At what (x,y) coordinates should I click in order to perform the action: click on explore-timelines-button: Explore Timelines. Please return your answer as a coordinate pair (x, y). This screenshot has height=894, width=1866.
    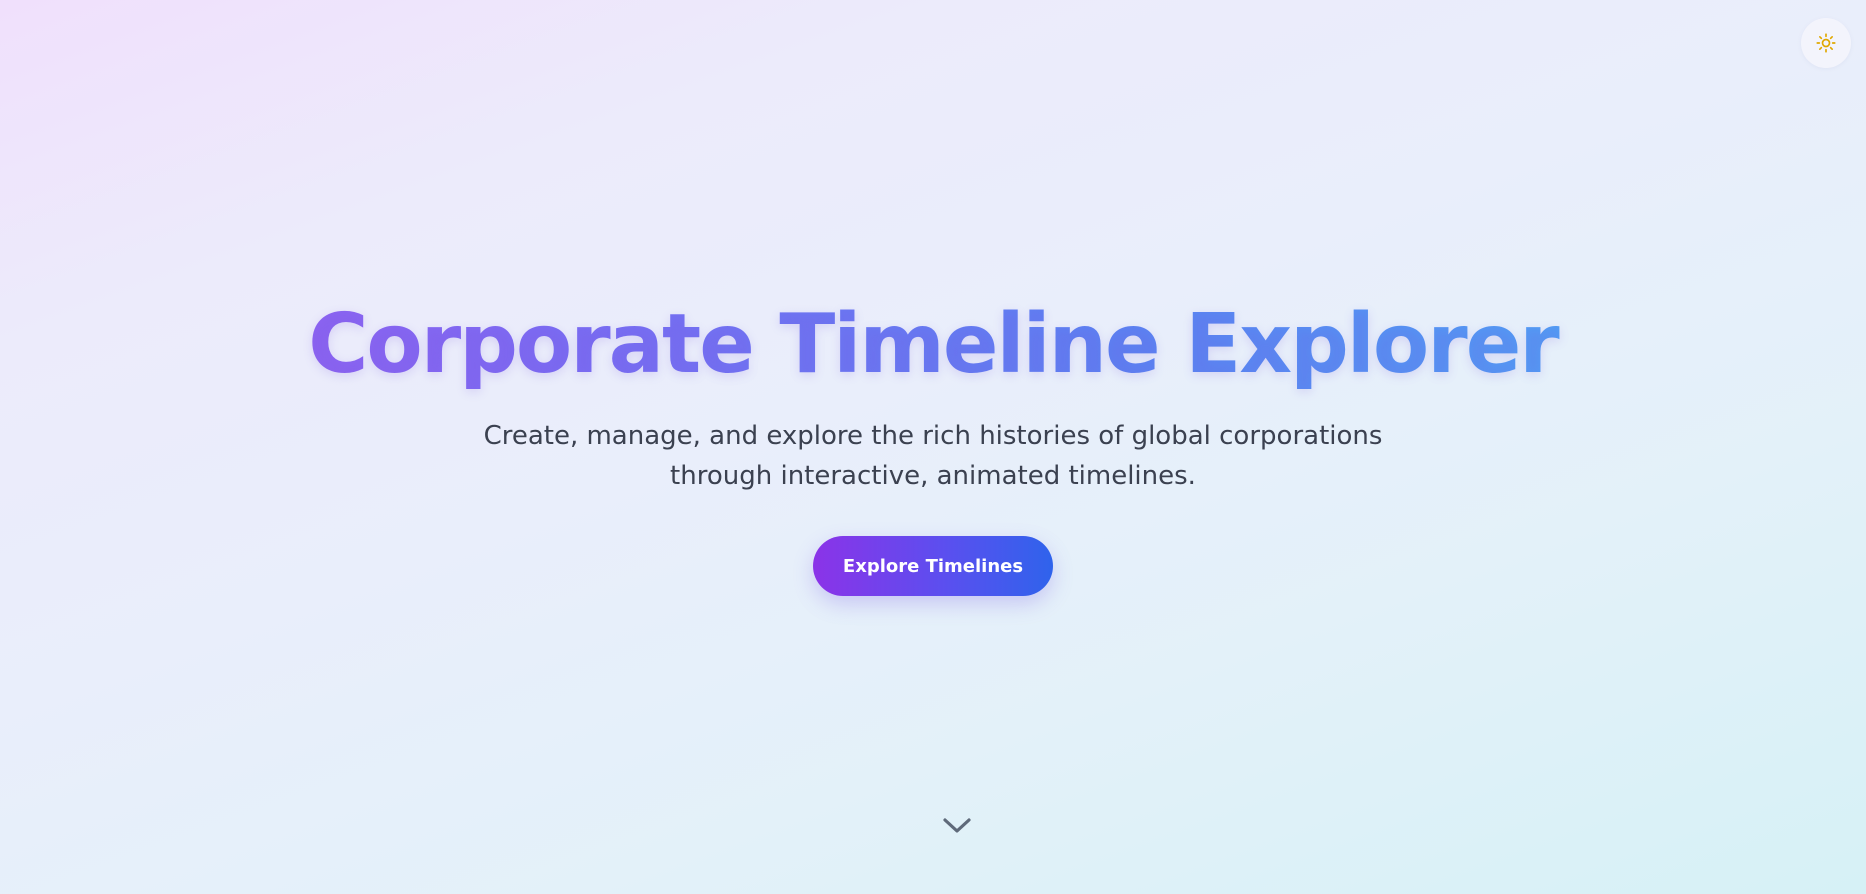
    Looking at the image, I should click on (933, 566).